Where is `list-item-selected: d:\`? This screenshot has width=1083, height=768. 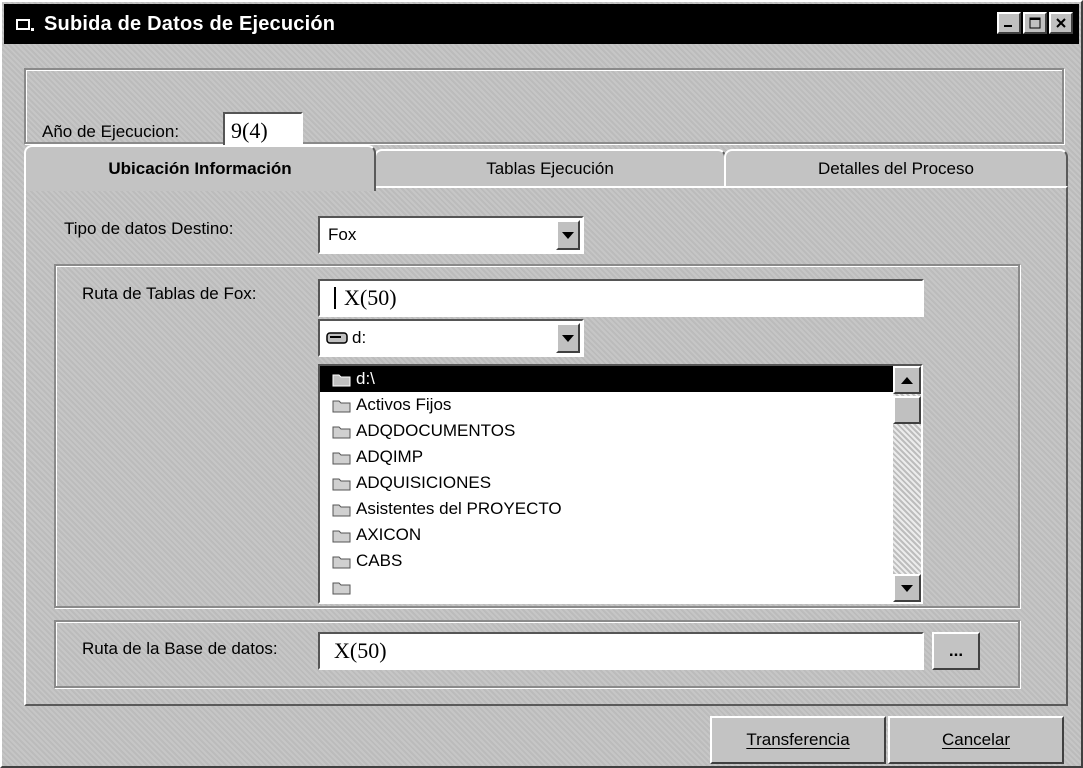 list-item-selected: d:\ is located at coordinates (620, 379).